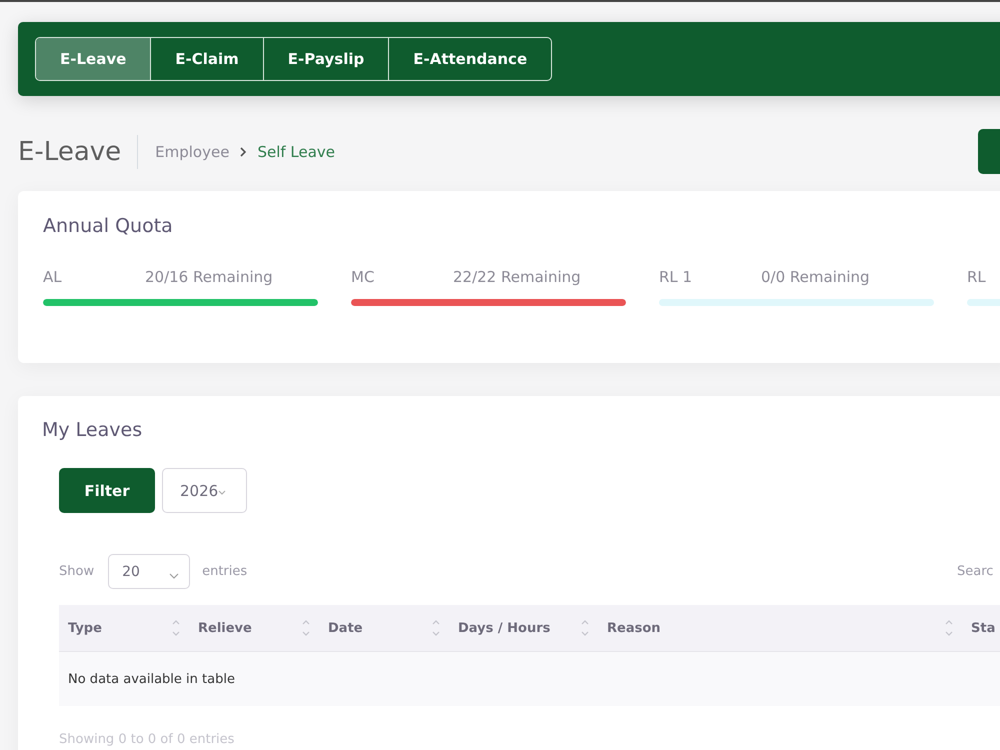 This screenshot has width=1000, height=750. I want to click on show-label: Show, so click(76, 571).